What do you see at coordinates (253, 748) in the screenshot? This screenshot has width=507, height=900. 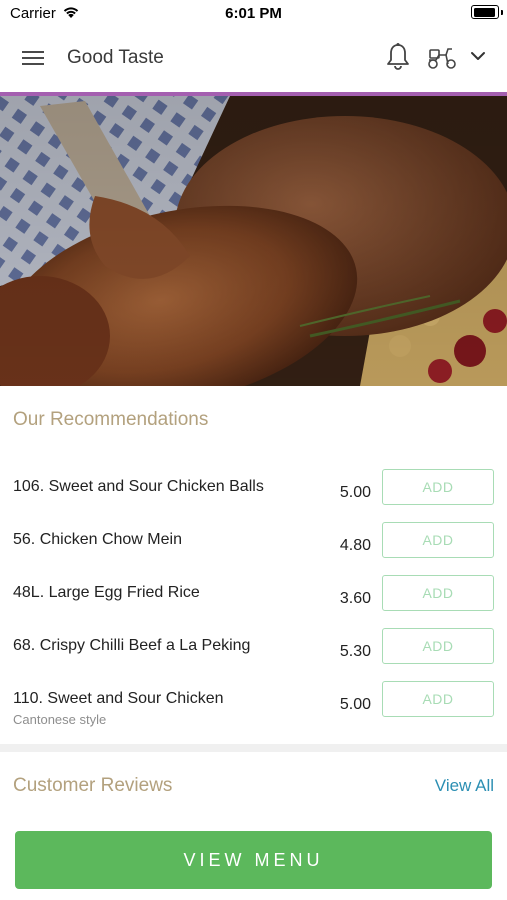 I see `section-divider` at bounding box center [253, 748].